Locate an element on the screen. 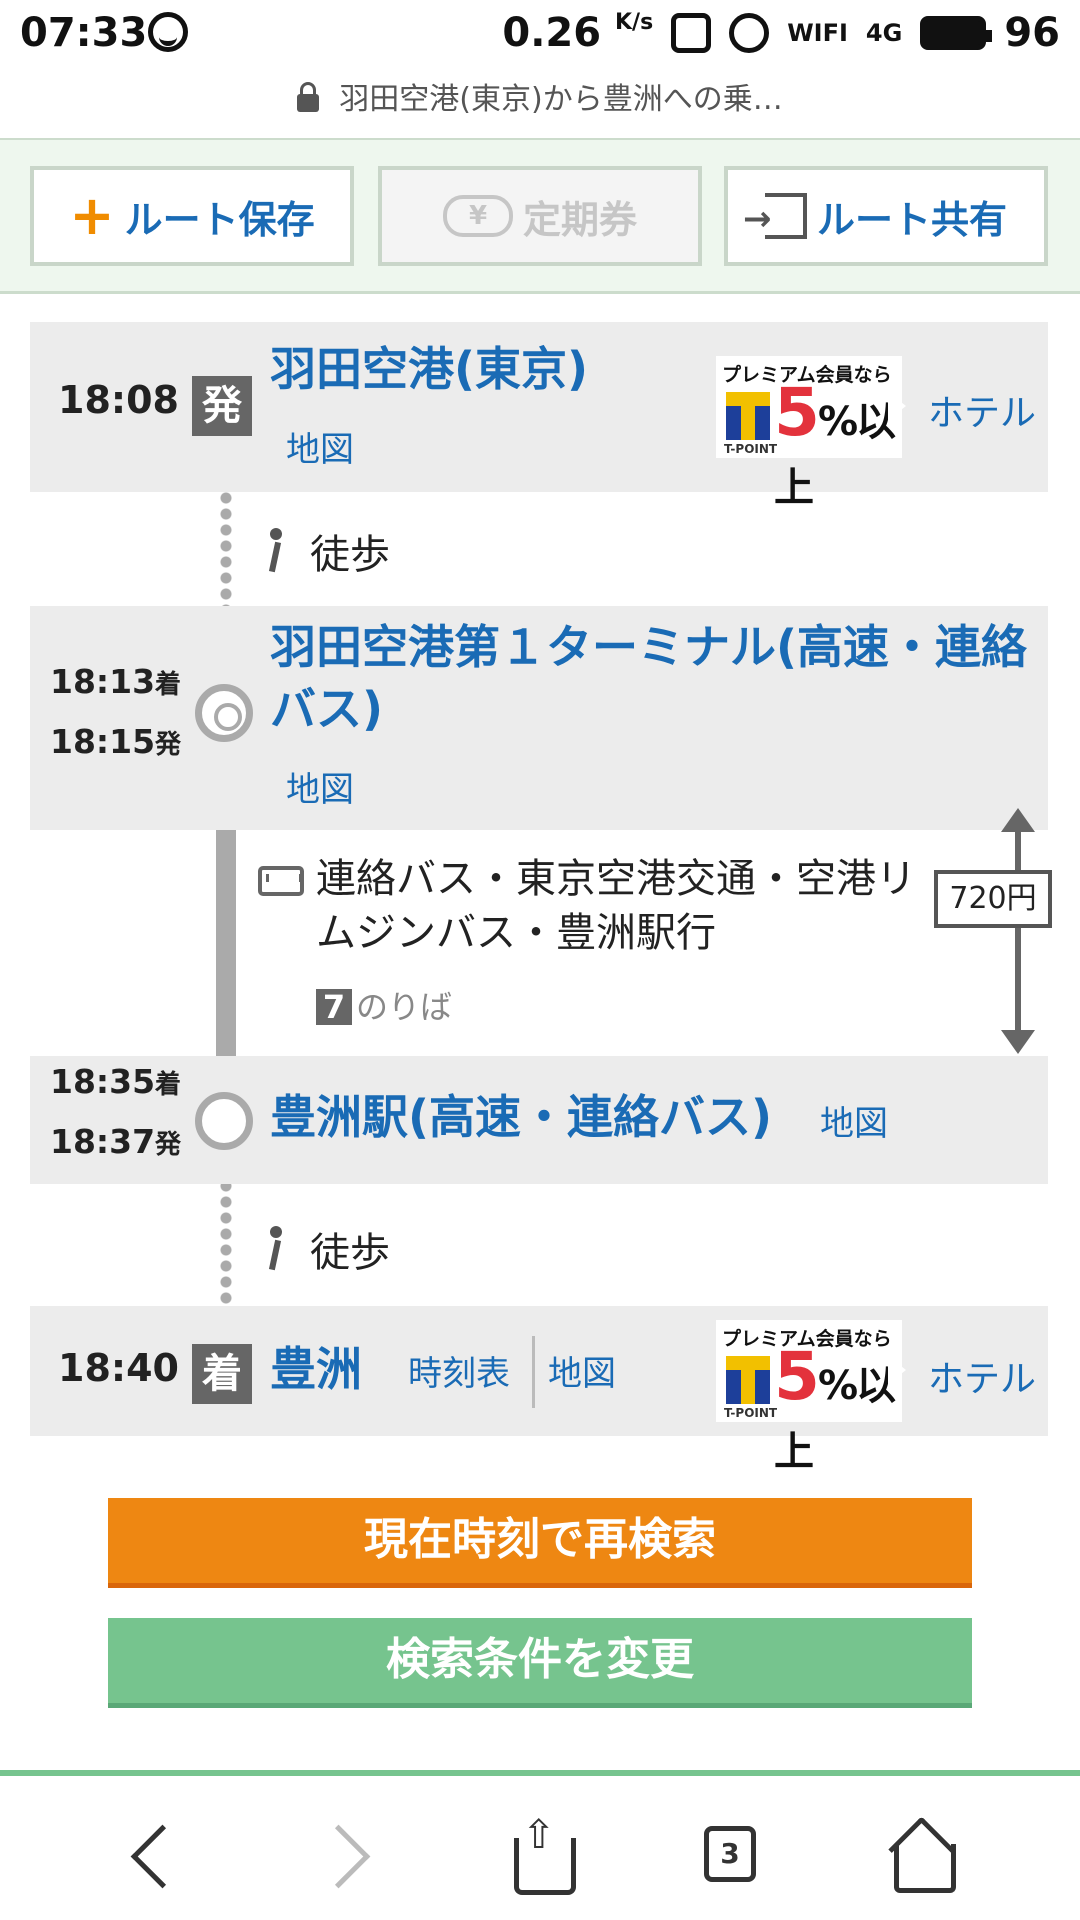 This screenshot has height=1920, width=1080. platform-info: 7 のりば is located at coordinates (384, 1005).